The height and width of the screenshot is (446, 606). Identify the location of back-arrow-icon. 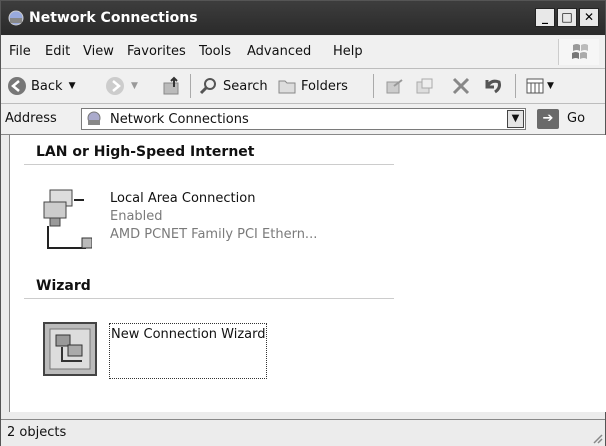
(17, 86).